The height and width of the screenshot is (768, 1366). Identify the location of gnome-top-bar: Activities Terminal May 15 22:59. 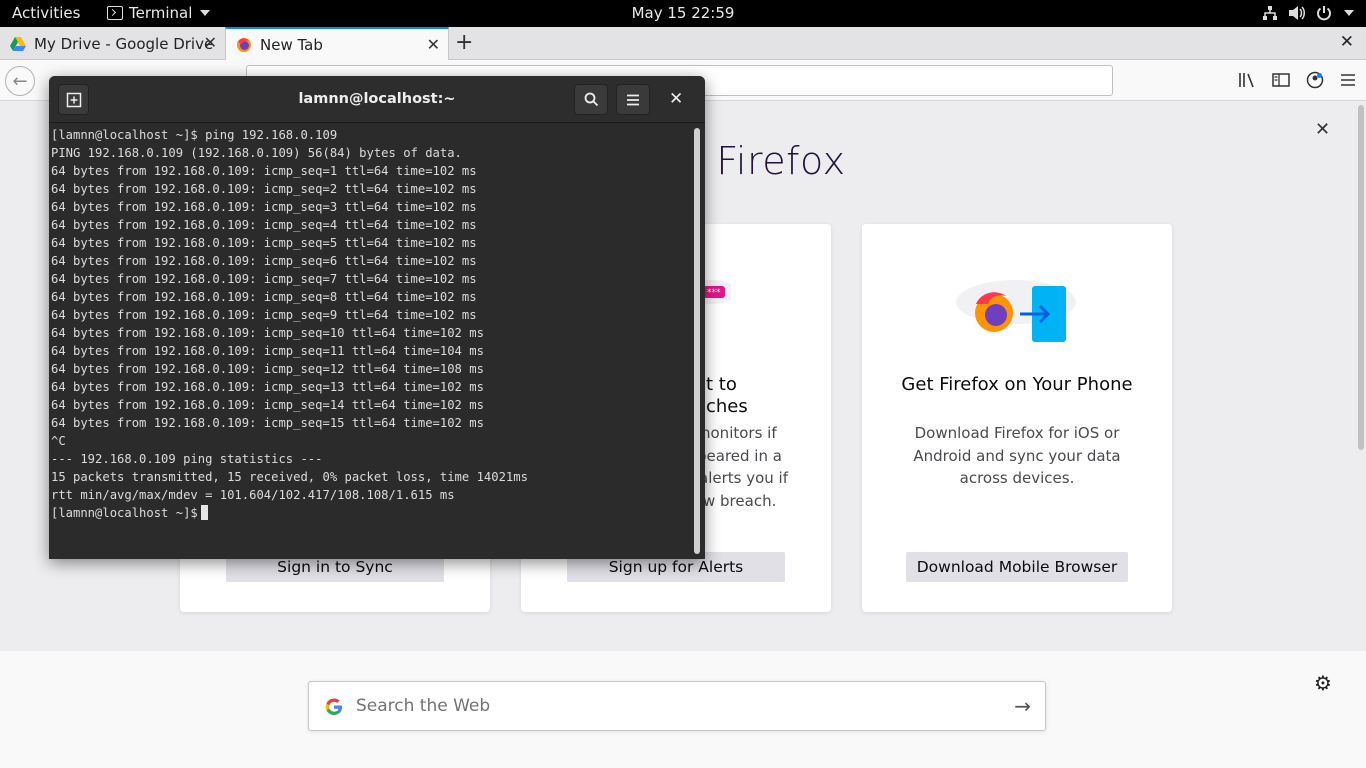
(683, 13).